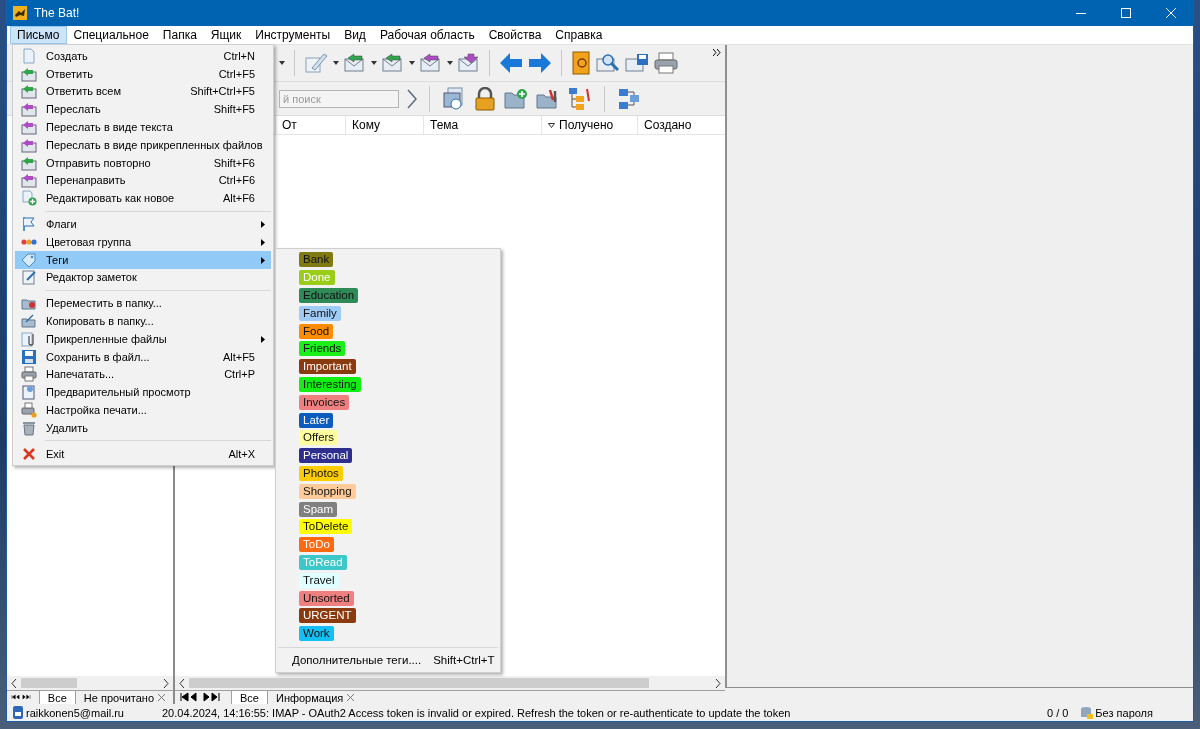  Describe the element at coordinates (551, 125) in the screenshot. I see `sort-icon` at that location.